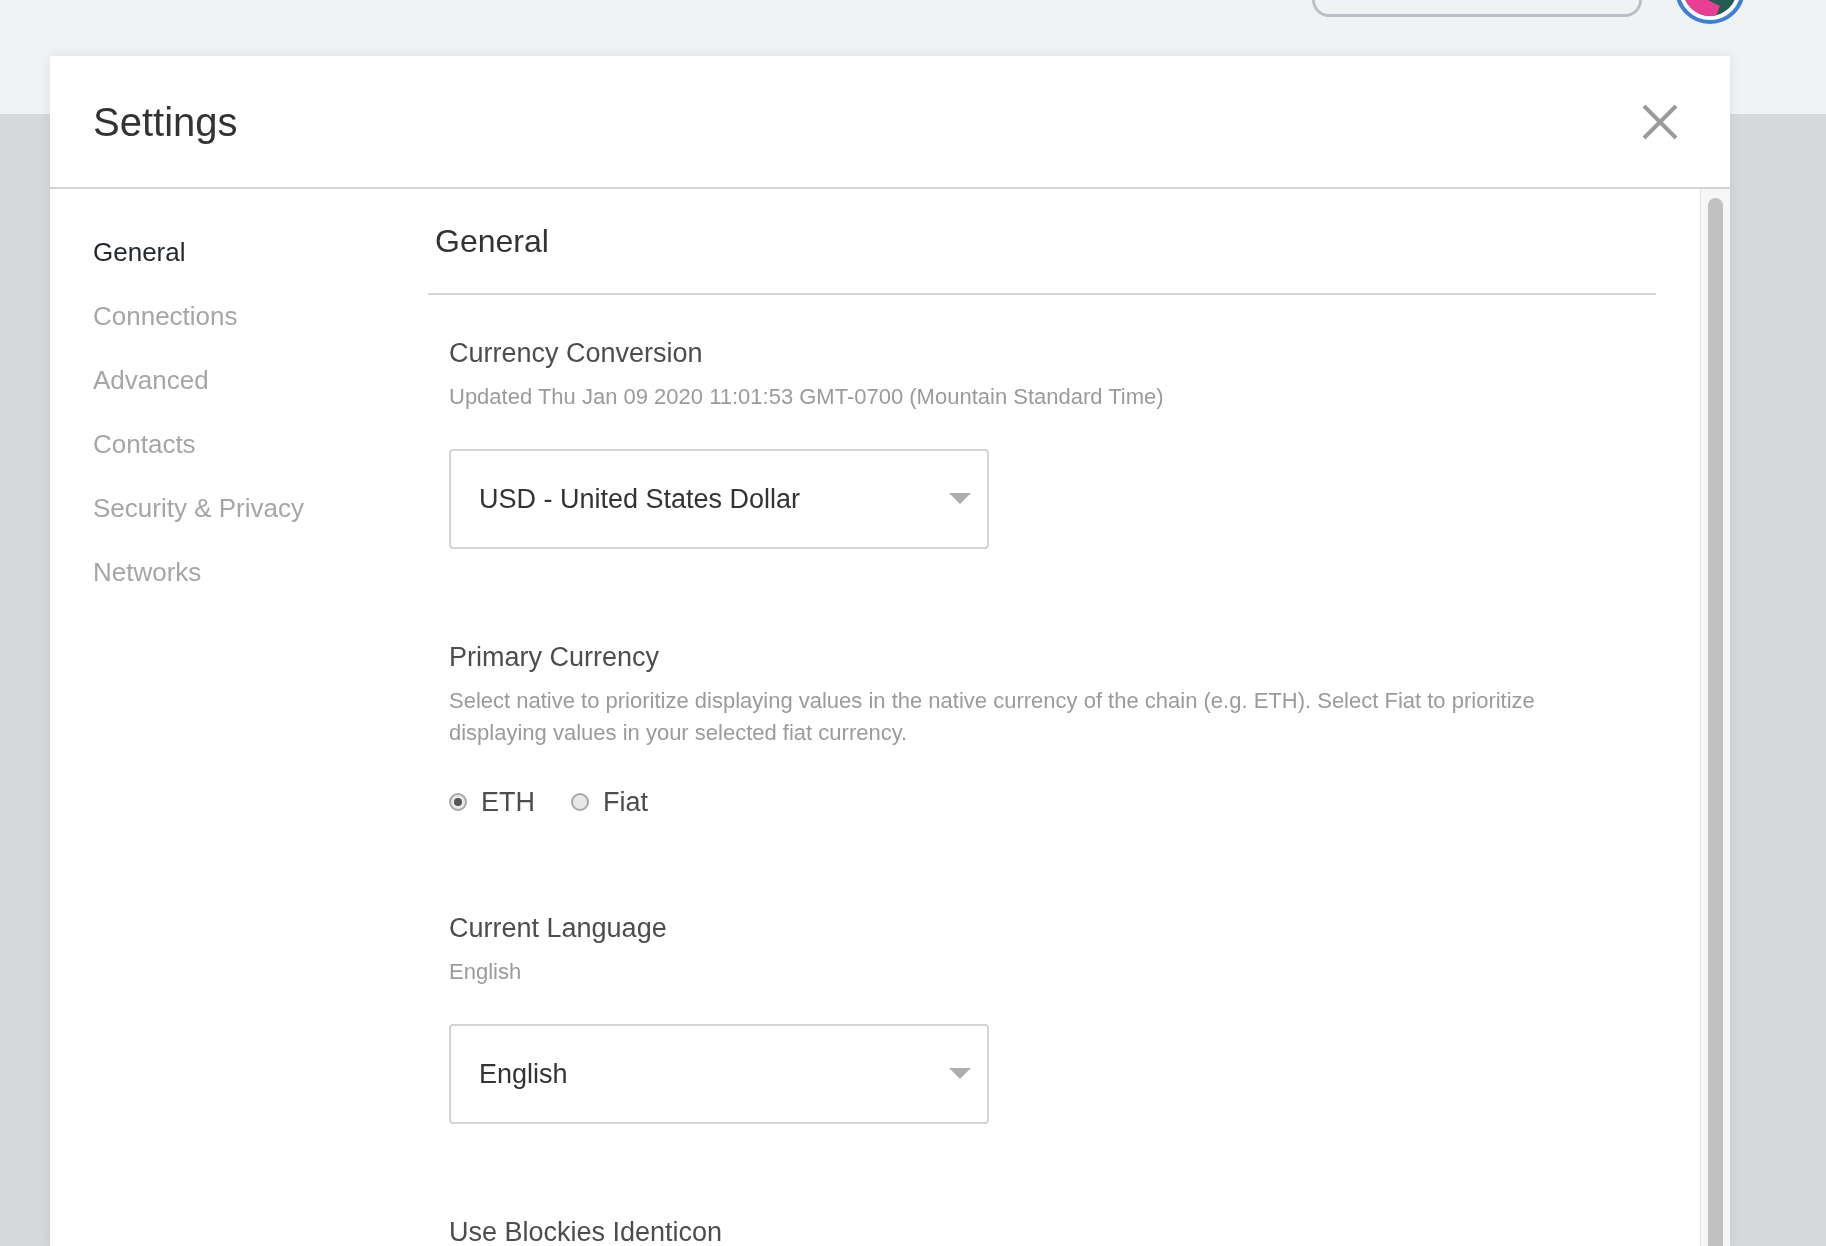 The image size is (1826, 1246). I want to click on section-heading: General, so click(492, 241).